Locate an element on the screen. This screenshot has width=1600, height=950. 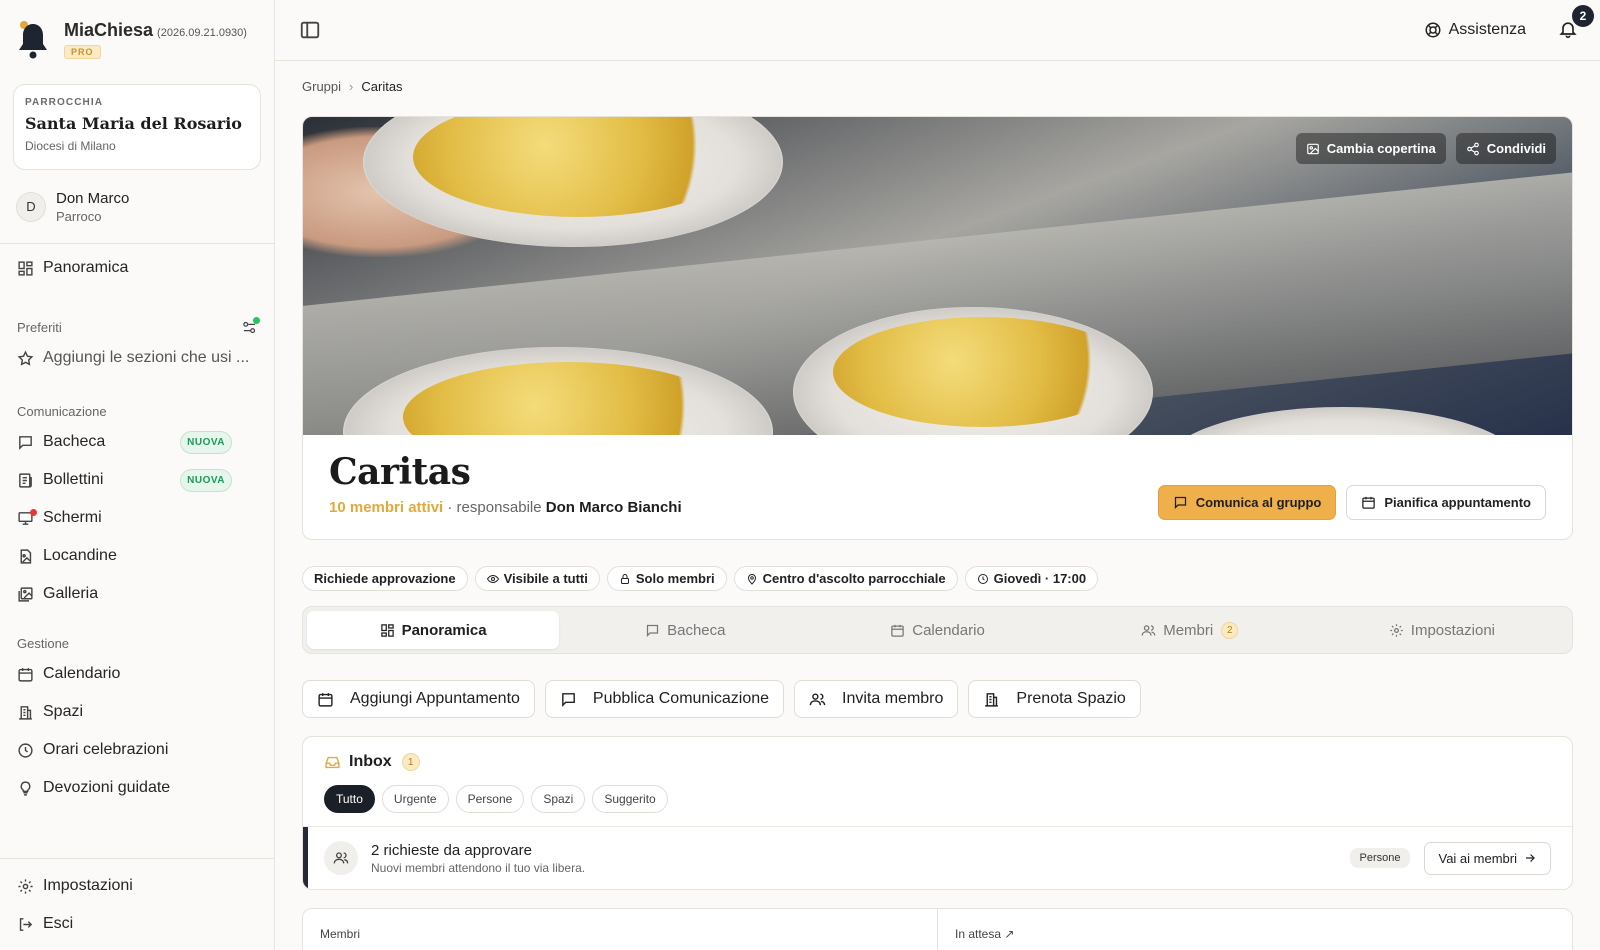
sidebar-item-orari-celebrazioni: Orari celebrazioni is located at coordinates (137, 750).